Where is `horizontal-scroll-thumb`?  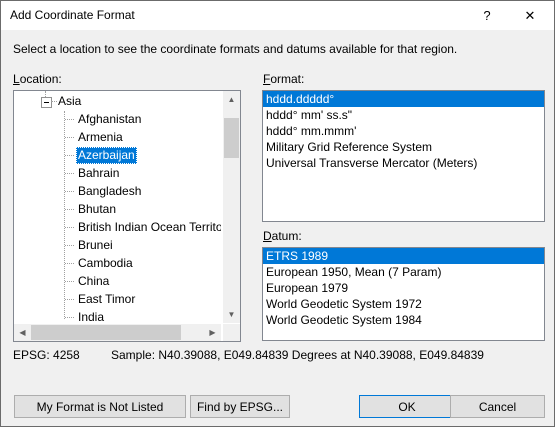 horizontal-scroll-thumb is located at coordinates (106, 332).